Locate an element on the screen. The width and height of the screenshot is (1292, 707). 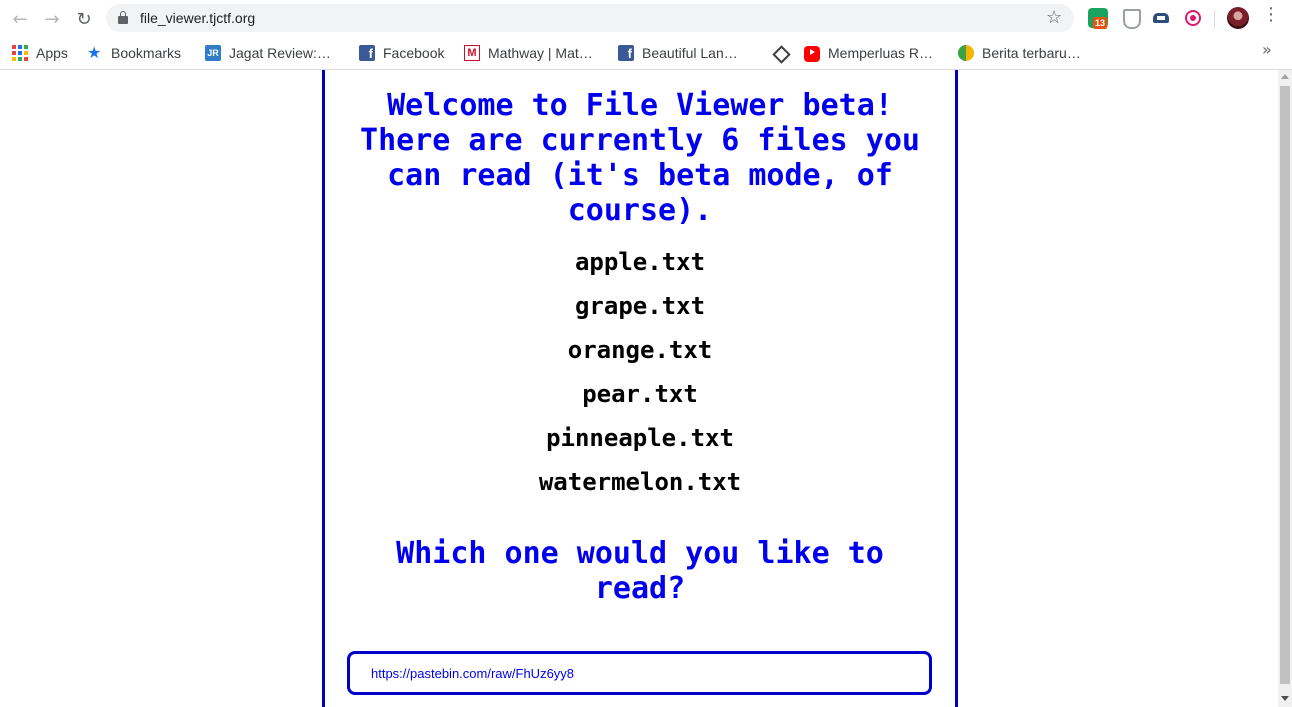
mathway-icon: M is located at coordinates (472, 53).